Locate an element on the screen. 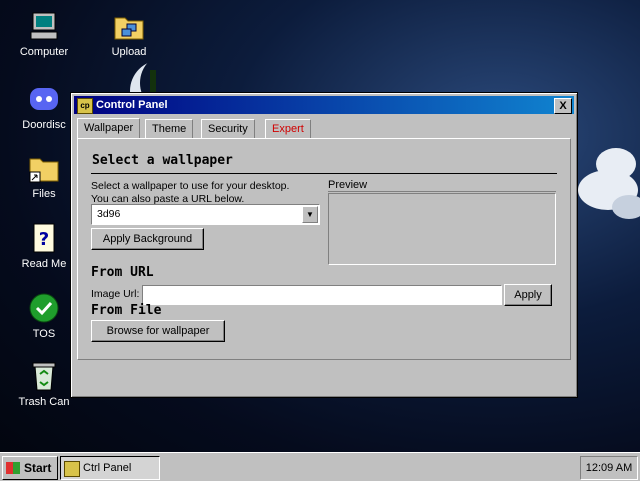 This screenshot has height=481, width=640. select-wallpaper-heading: Select a wallpaper is located at coordinates (162, 160).